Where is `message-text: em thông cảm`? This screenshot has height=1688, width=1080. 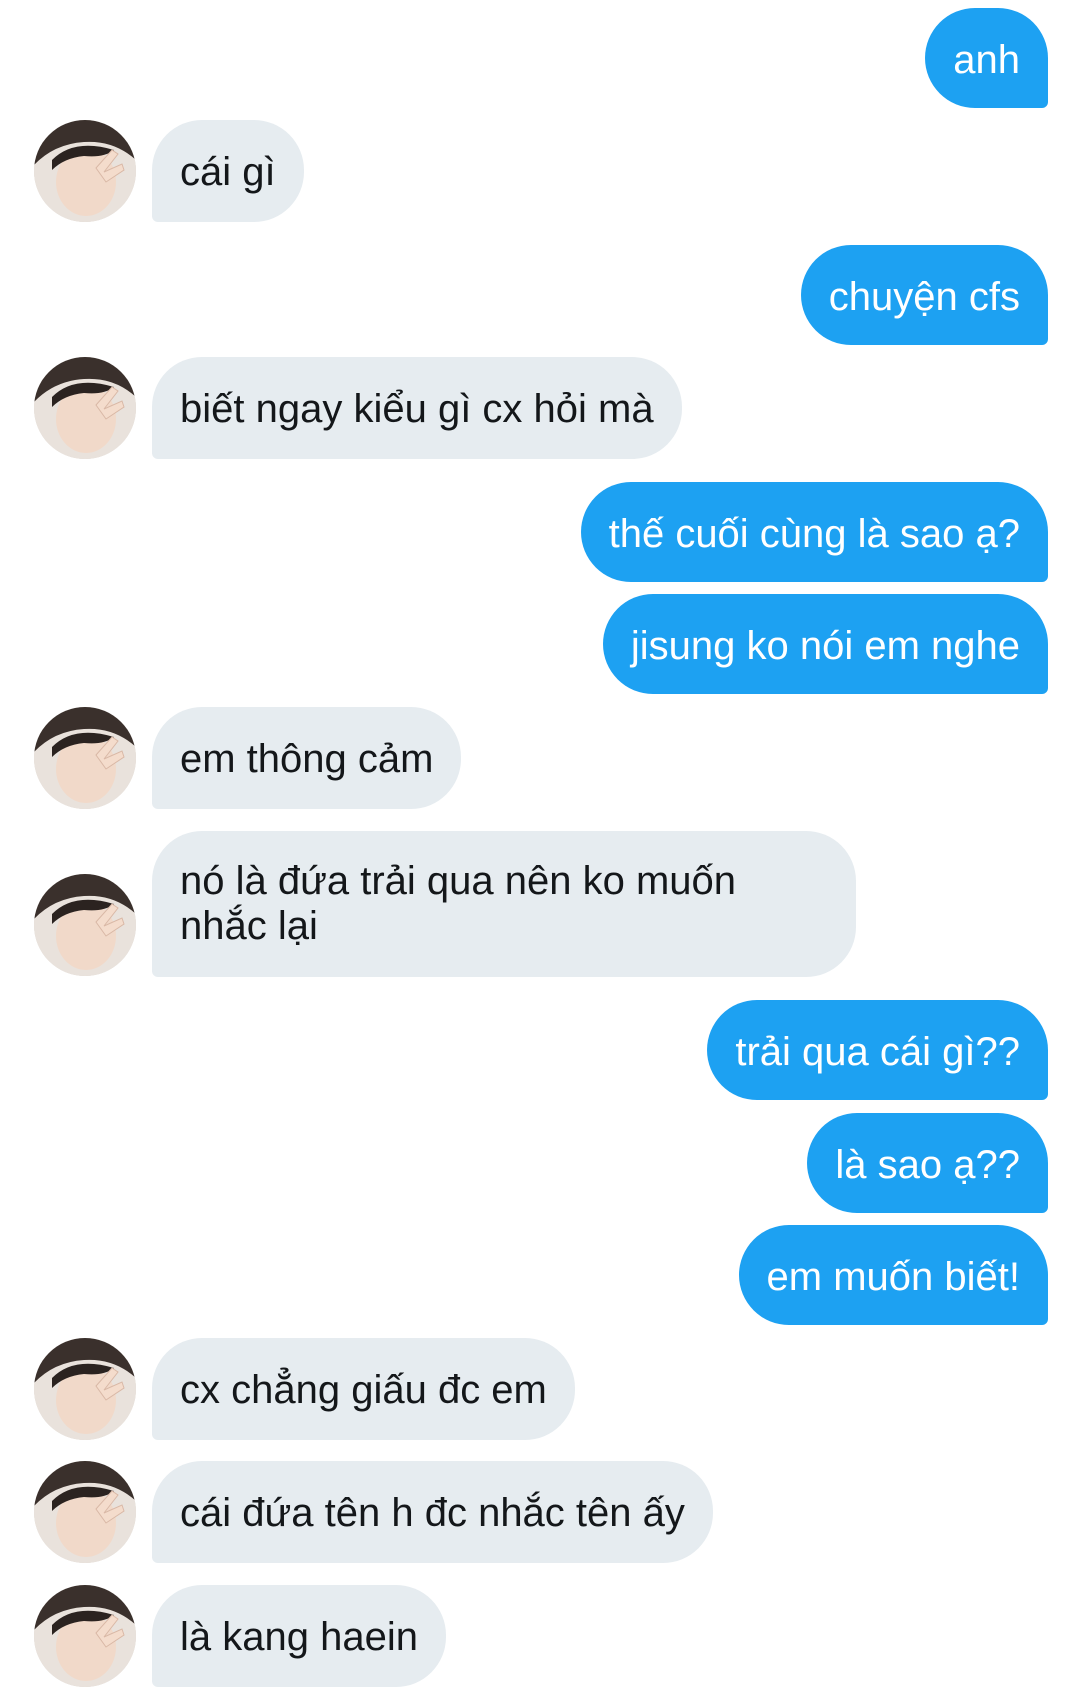
message-text: em thông cảm is located at coordinates (307, 759).